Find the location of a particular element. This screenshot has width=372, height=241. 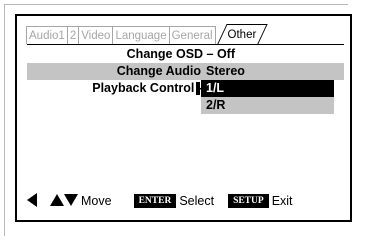

option-1l-selected: 1/L is located at coordinates (267, 88).